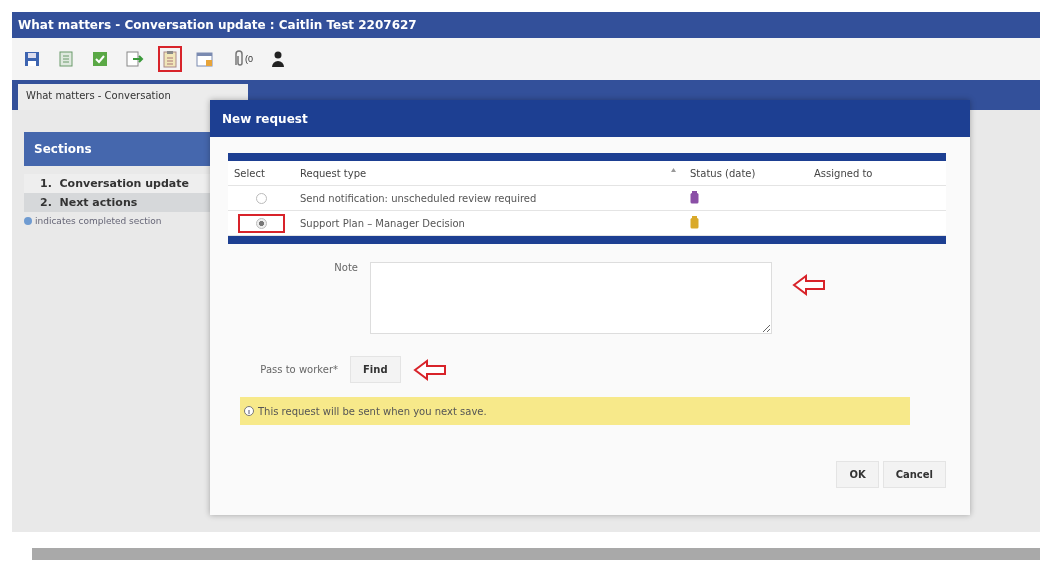  I want to click on find-button: Find, so click(375, 369).